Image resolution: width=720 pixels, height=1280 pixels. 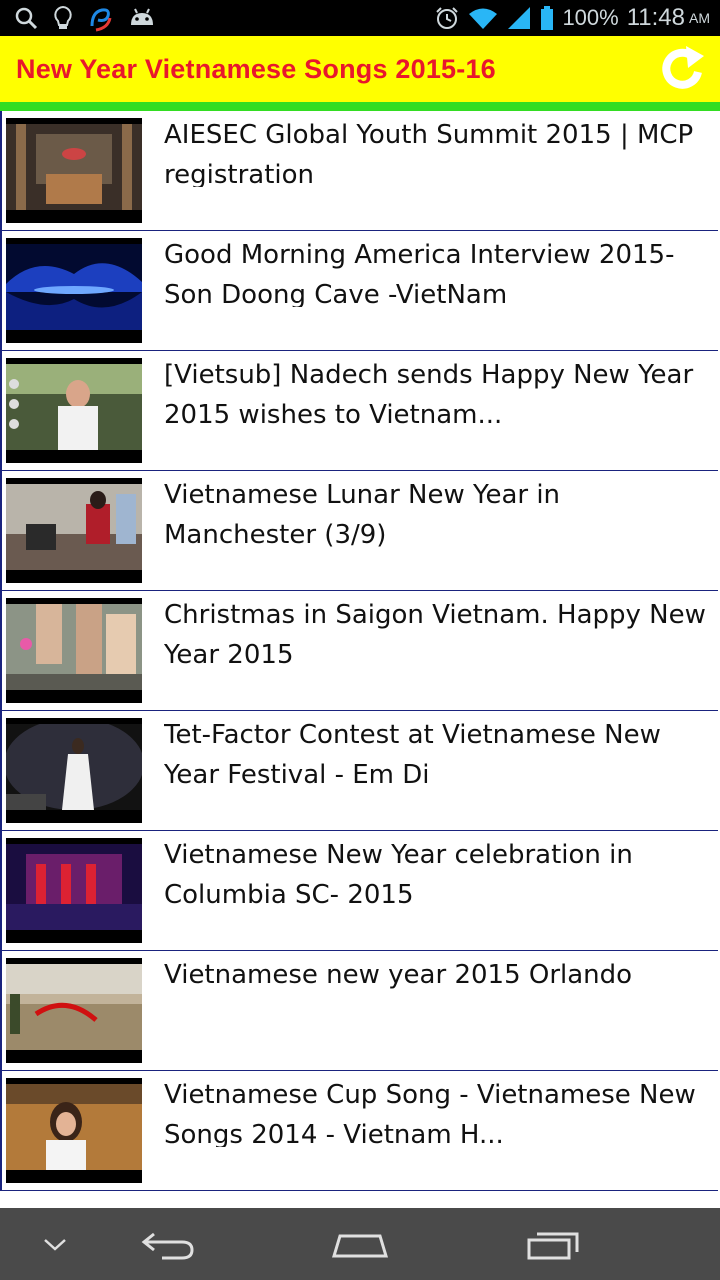 I want to click on home-icon, so click(x=360, y=1244).